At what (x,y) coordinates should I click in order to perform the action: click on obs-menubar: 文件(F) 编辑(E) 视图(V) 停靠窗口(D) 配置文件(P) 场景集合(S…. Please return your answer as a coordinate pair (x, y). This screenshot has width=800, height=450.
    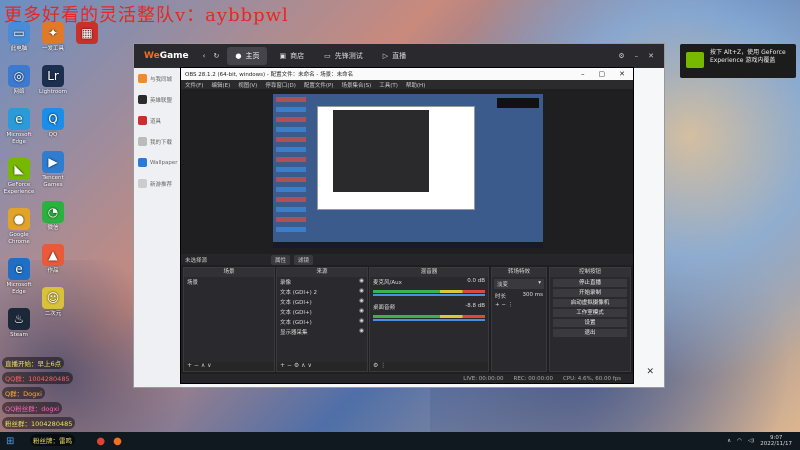
    Looking at the image, I should click on (407, 84).